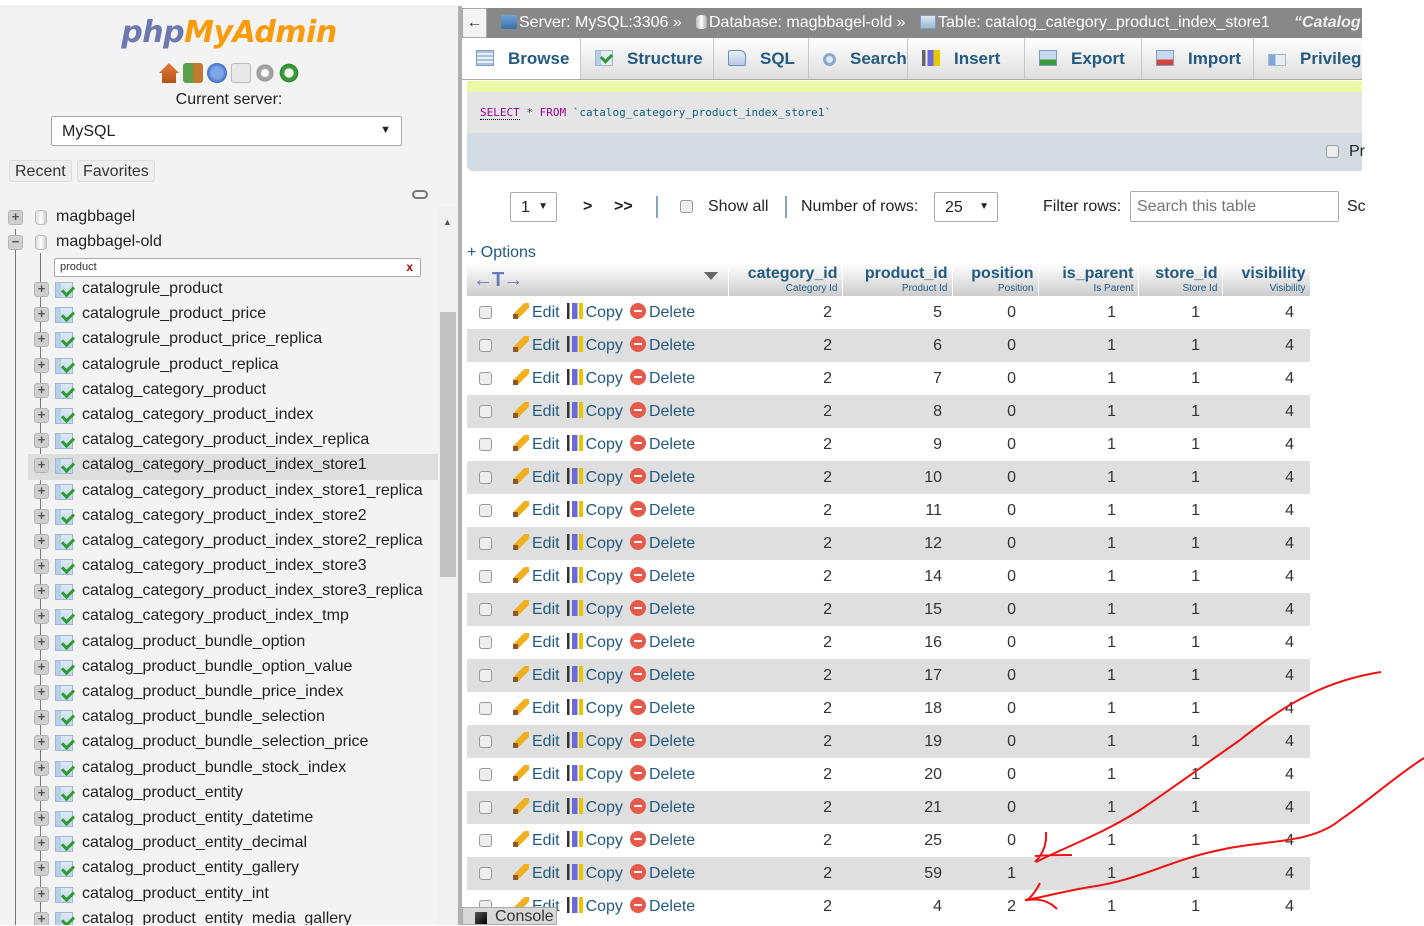 Image resolution: width=1424 pixels, height=926 pixels. What do you see at coordinates (897, 807) in the screenshot?
I see `cell-product_id: 21` at bounding box center [897, 807].